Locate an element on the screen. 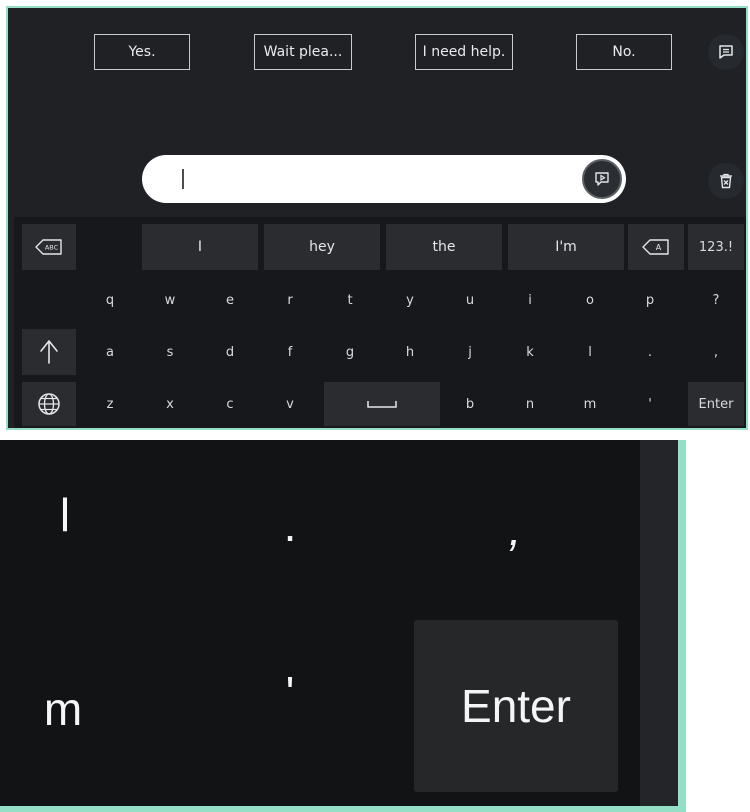  key-l: l is located at coordinates (590, 352).